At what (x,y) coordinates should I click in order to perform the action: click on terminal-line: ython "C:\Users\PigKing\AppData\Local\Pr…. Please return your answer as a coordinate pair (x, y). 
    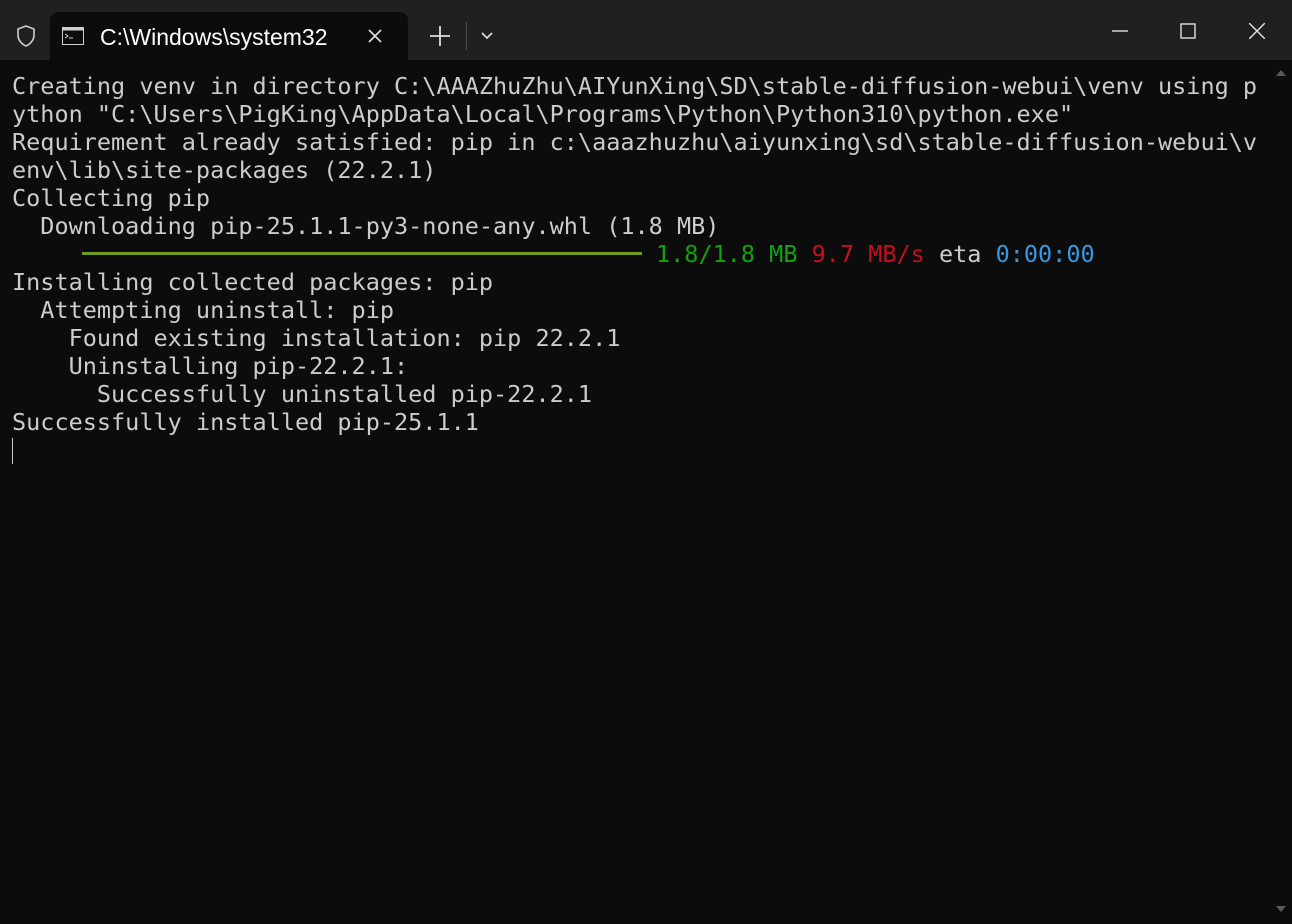
    Looking at the image, I should click on (543, 114).